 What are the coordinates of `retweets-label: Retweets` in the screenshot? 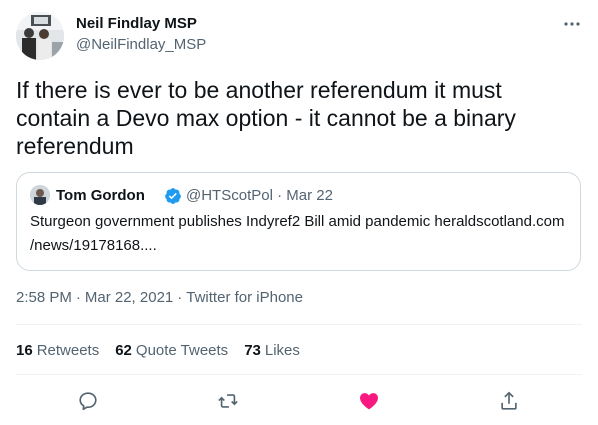 It's located at (68, 350).